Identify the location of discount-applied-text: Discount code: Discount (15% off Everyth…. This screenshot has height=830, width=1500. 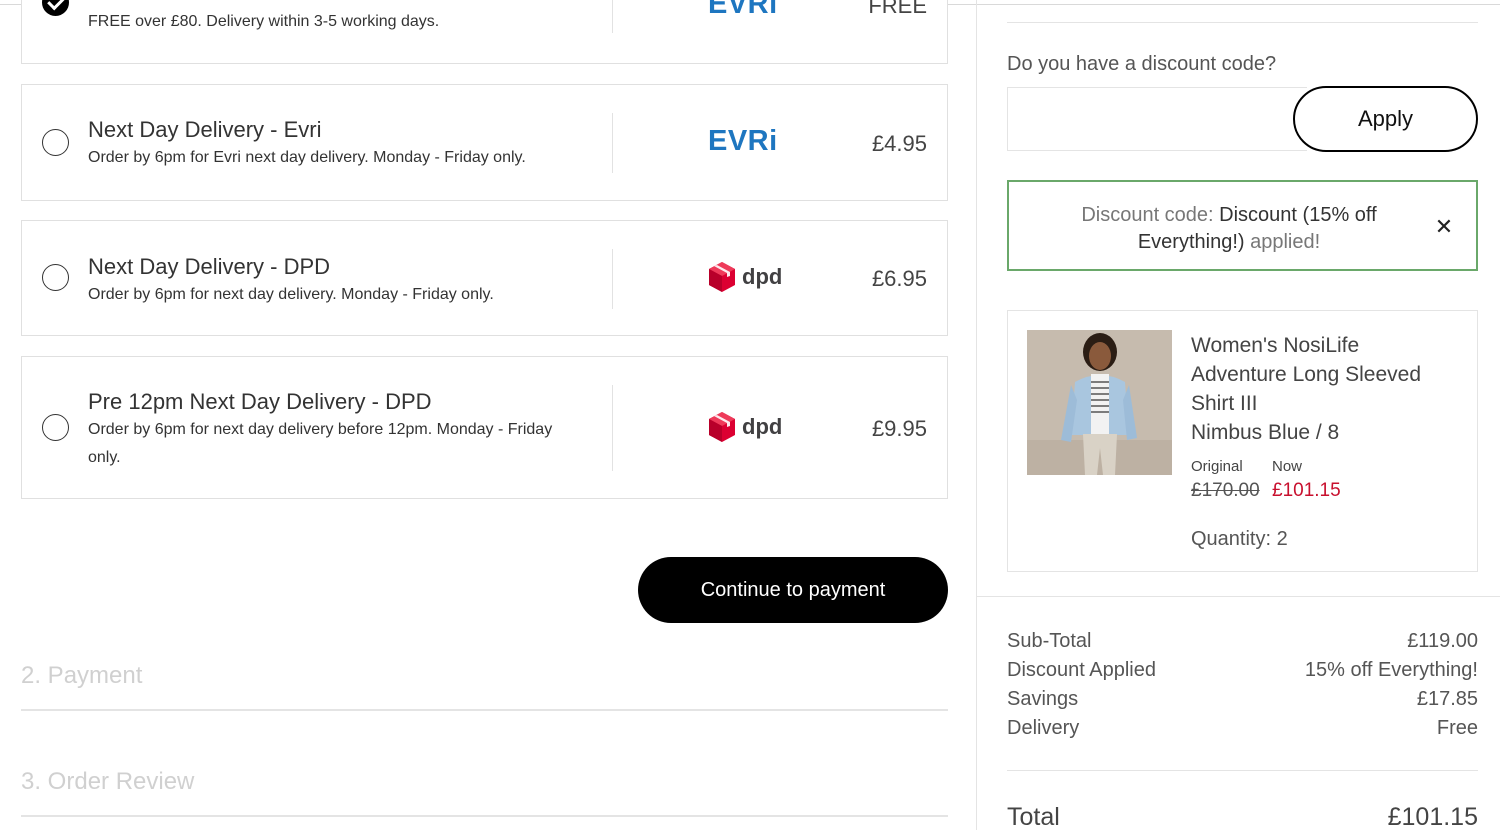
(1229, 229).